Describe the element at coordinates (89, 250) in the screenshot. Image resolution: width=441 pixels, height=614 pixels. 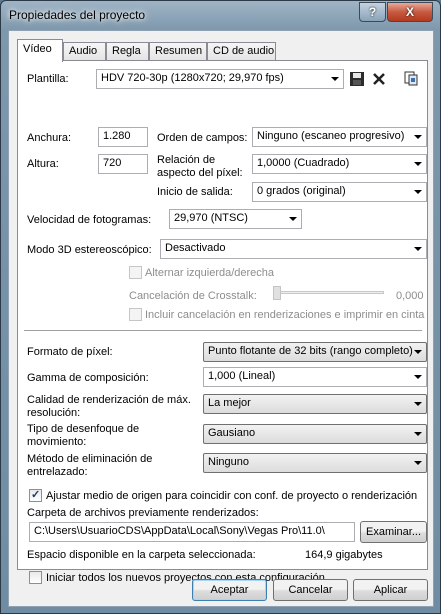
I see `stereo-3d-label: Modo 3D estereoscópico:` at that location.